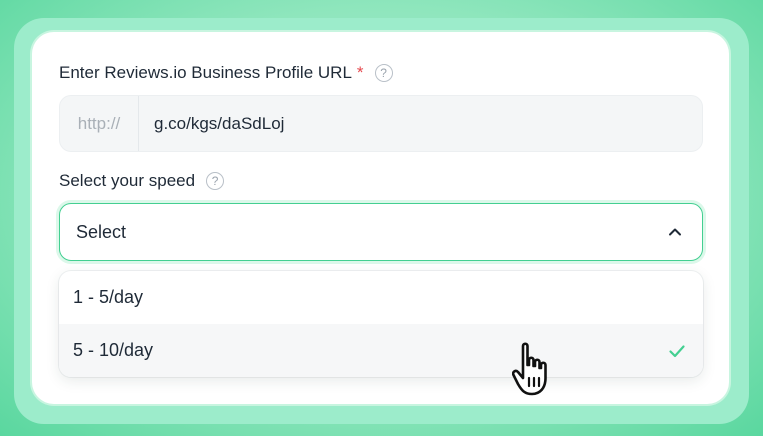  Describe the element at coordinates (211, 124) in the screenshot. I see `url-input-value: g.co/kgs/daSdLoj` at that location.